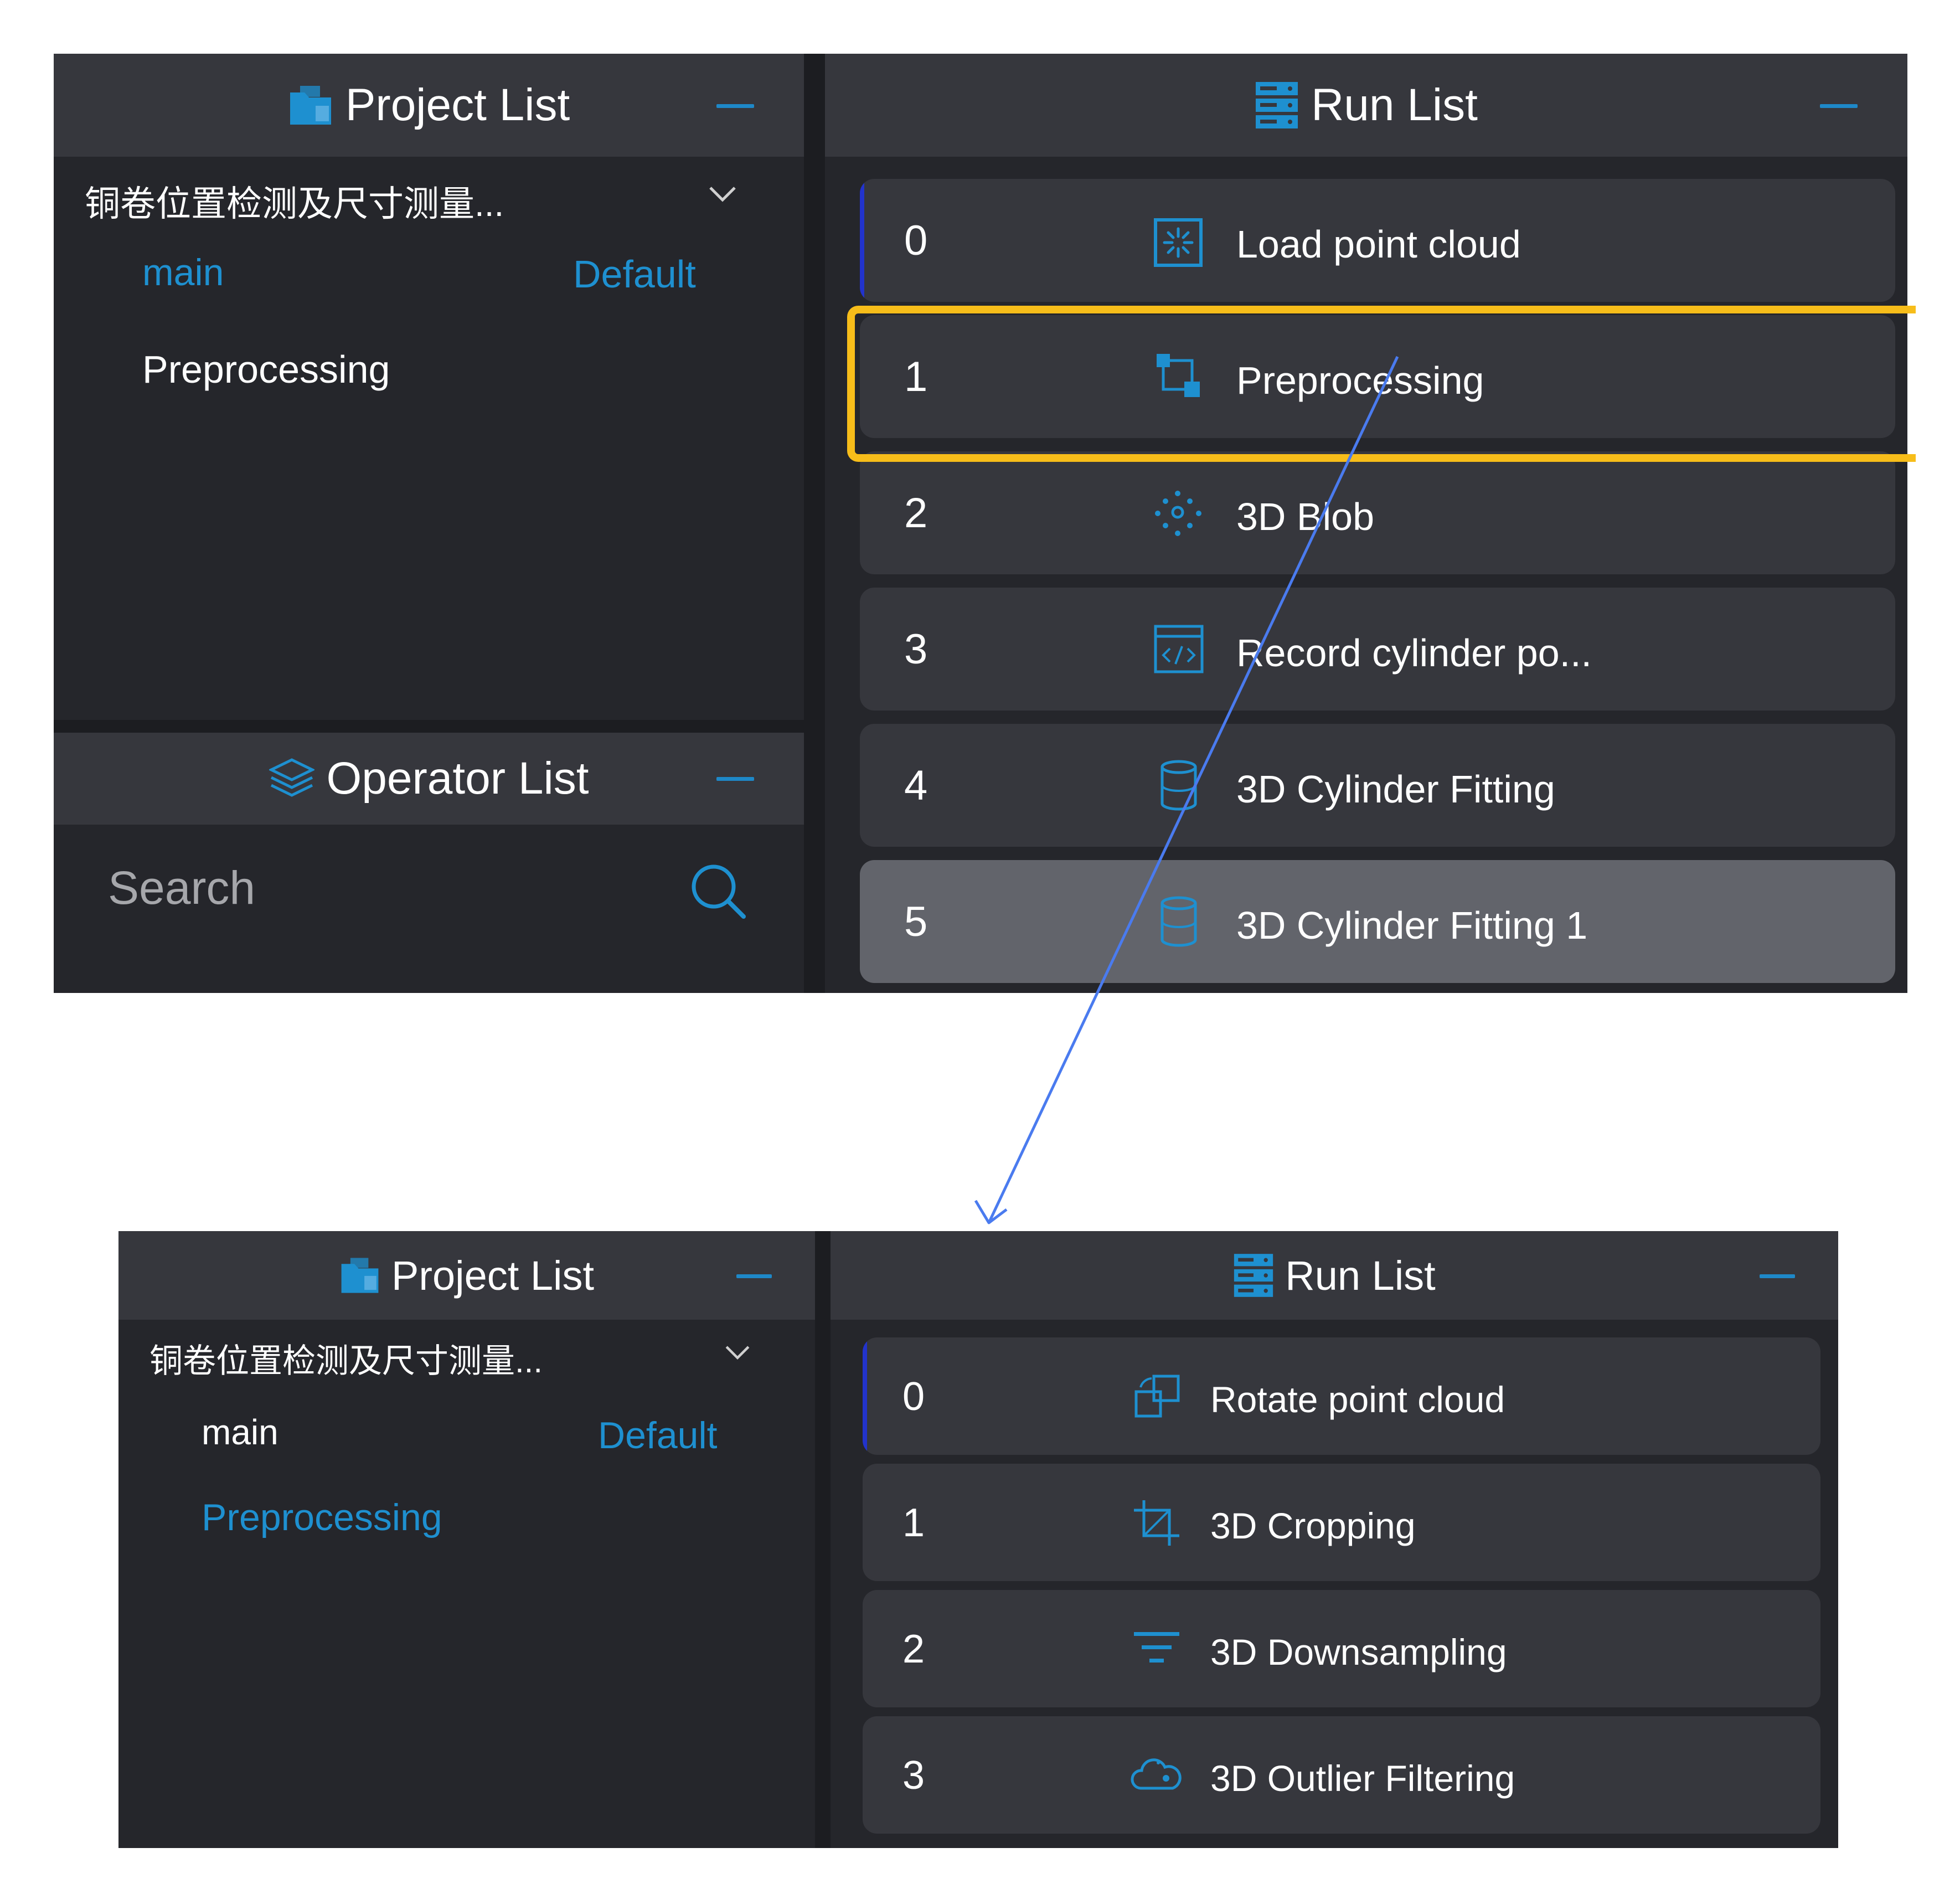  What do you see at coordinates (1186, 790) in the screenshot?
I see `transition-arrow` at bounding box center [1186, 790].